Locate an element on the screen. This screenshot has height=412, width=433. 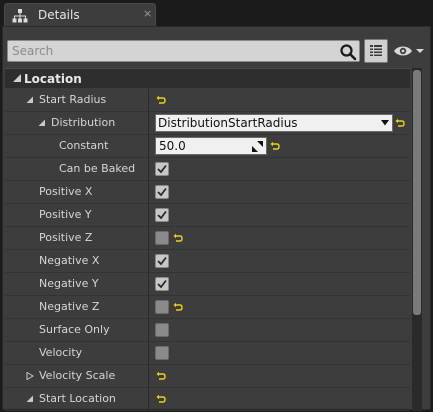
property-row-velocity: Velocity is located at coordinates (207, 353).